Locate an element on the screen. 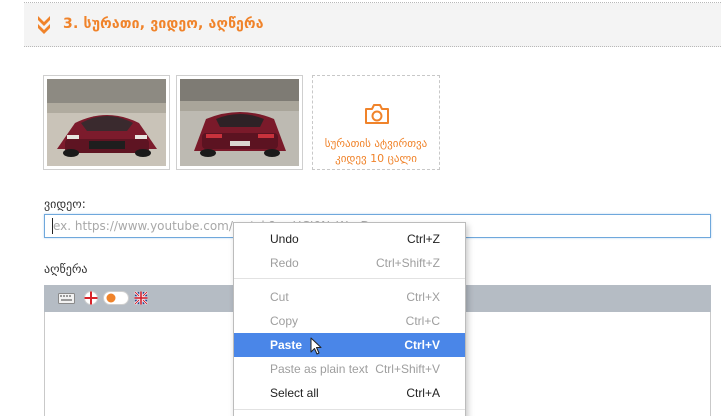  menu-item-select-all: Select all Ctrl+A is located at coordinates (349, 393).